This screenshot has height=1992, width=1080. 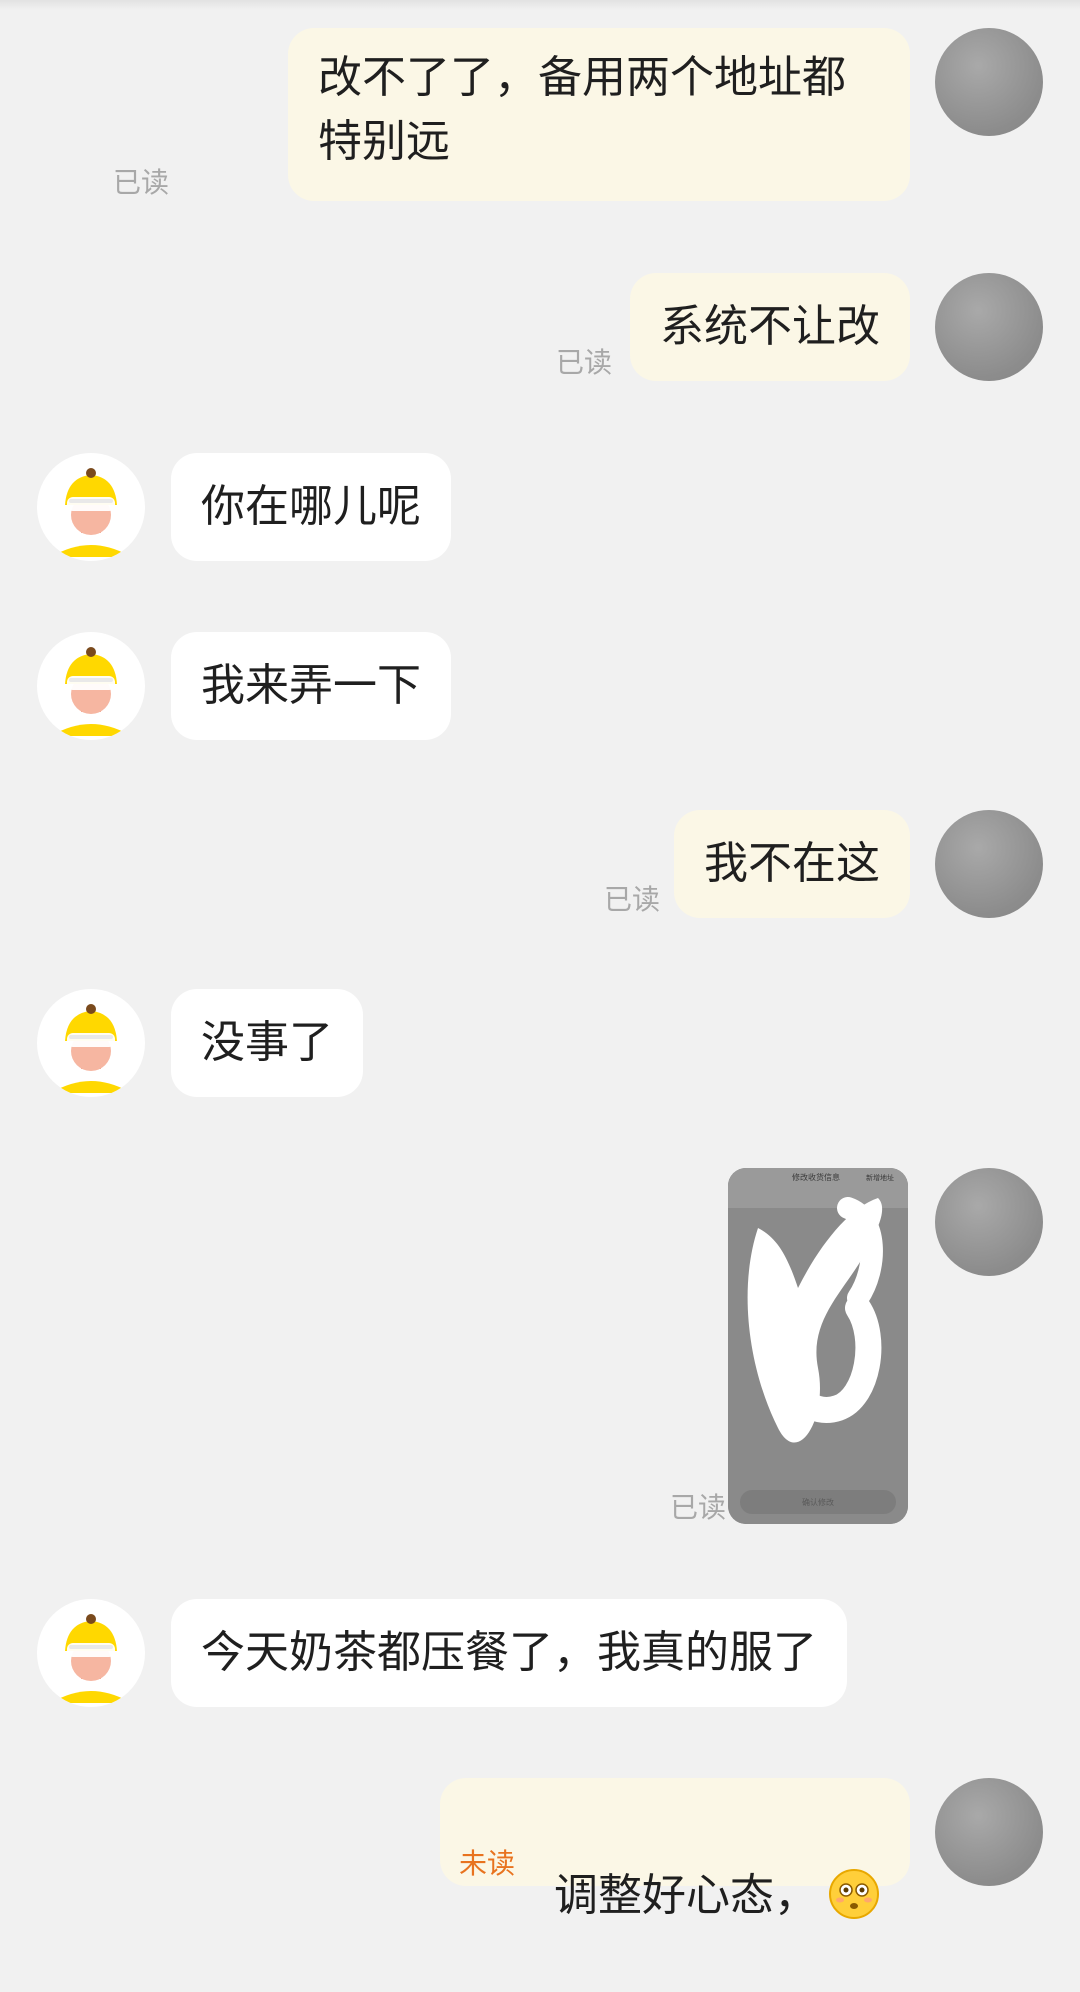 What do you see at coordinates (770, 327) in the screenshot?
I see `message-bubble-outgoing: 系统不让改` at bounding box center [770, 327].